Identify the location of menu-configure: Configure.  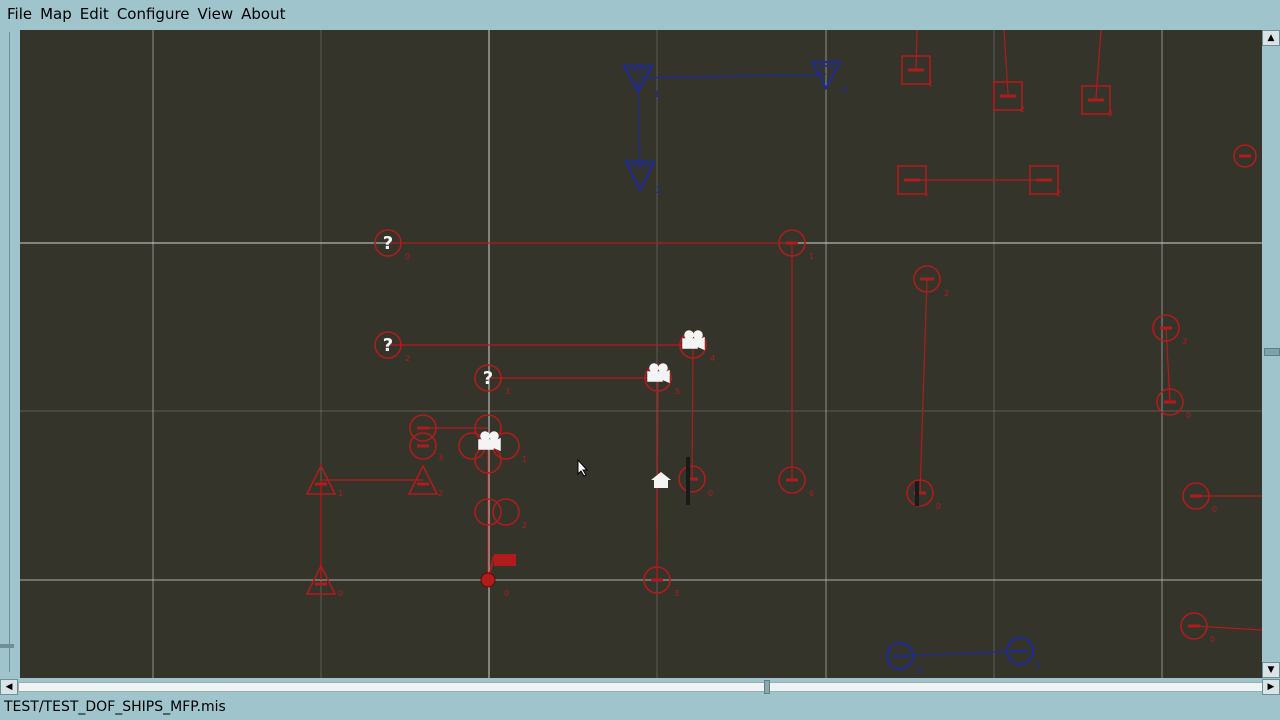
(153, 14).